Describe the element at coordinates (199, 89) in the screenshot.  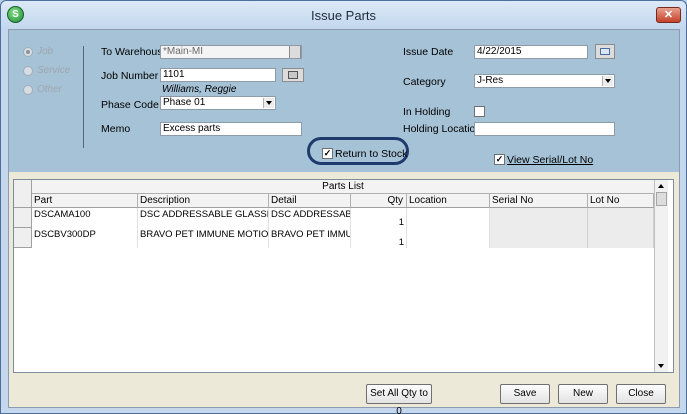
I see `job-customer-name: Williams, Reggie` at that location.